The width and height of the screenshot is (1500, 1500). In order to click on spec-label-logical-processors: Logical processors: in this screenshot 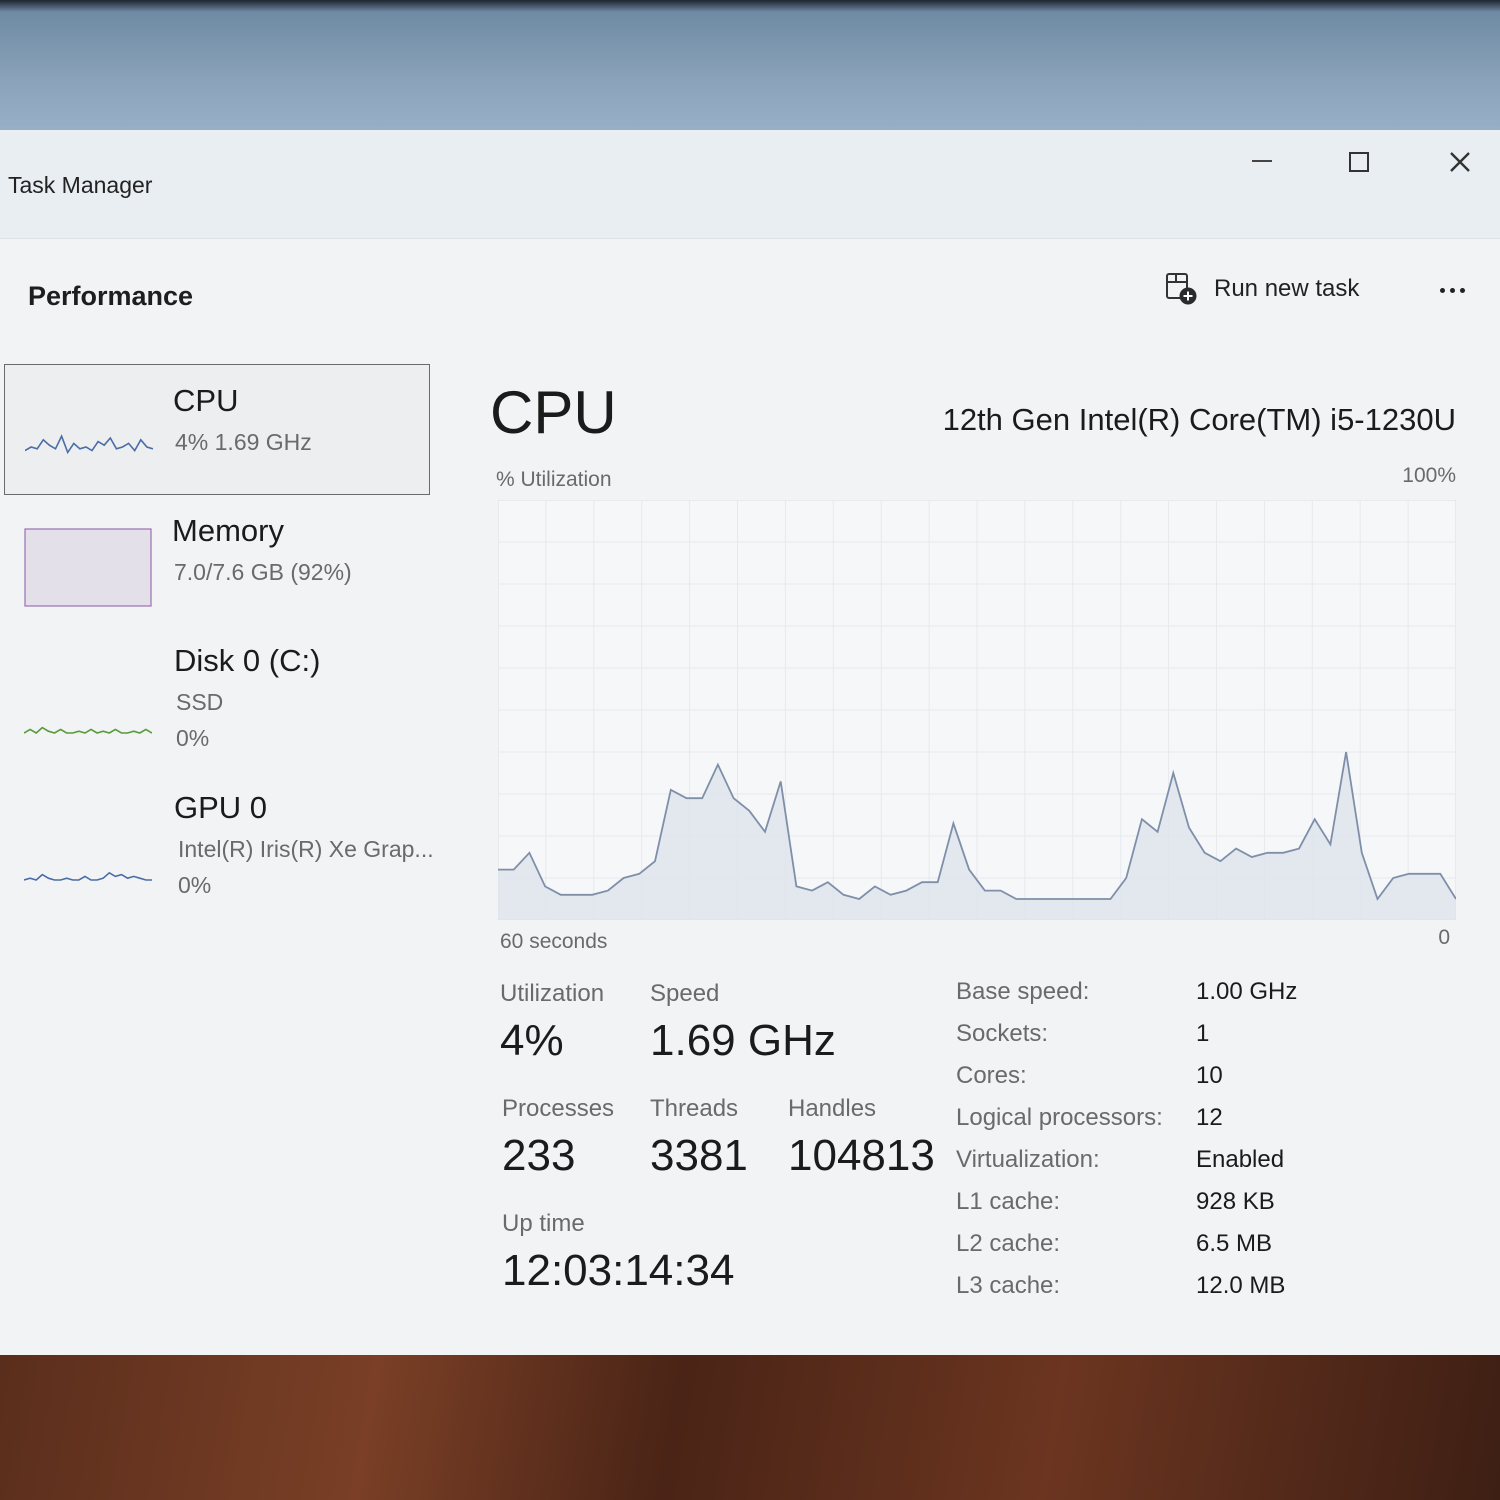, I will do `click(1059, 1117)`.